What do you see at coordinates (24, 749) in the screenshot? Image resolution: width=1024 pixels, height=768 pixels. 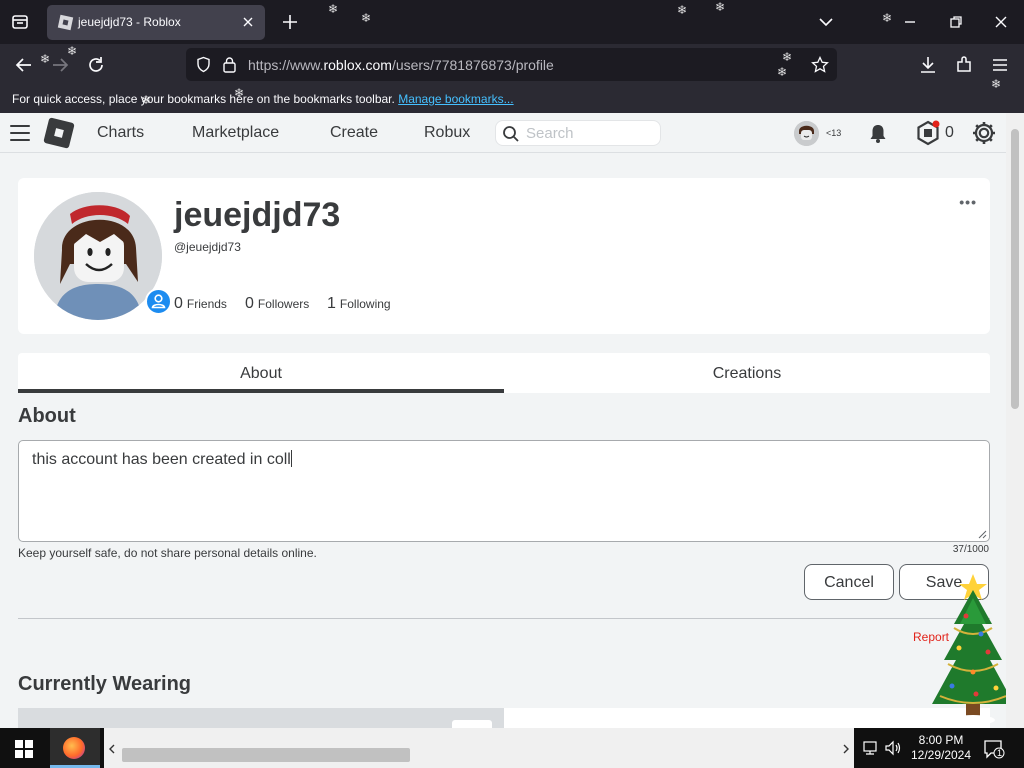 I see `windows-start-icon` at bounding box center [24, 749].